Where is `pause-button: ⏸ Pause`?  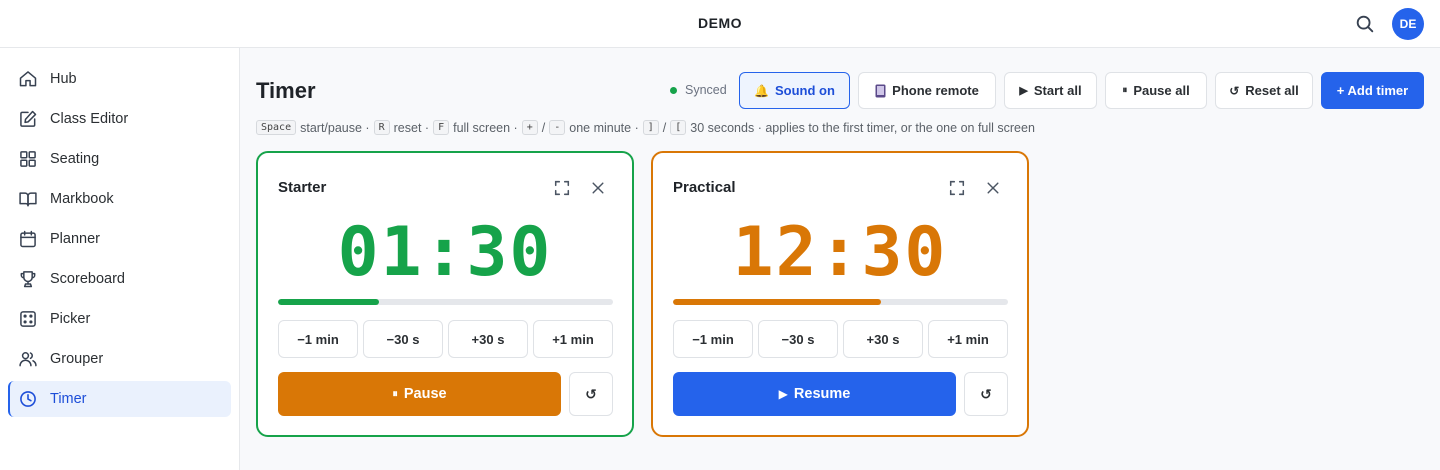
pause-button: ⏸ Pause is located at coordinates (419, 394).